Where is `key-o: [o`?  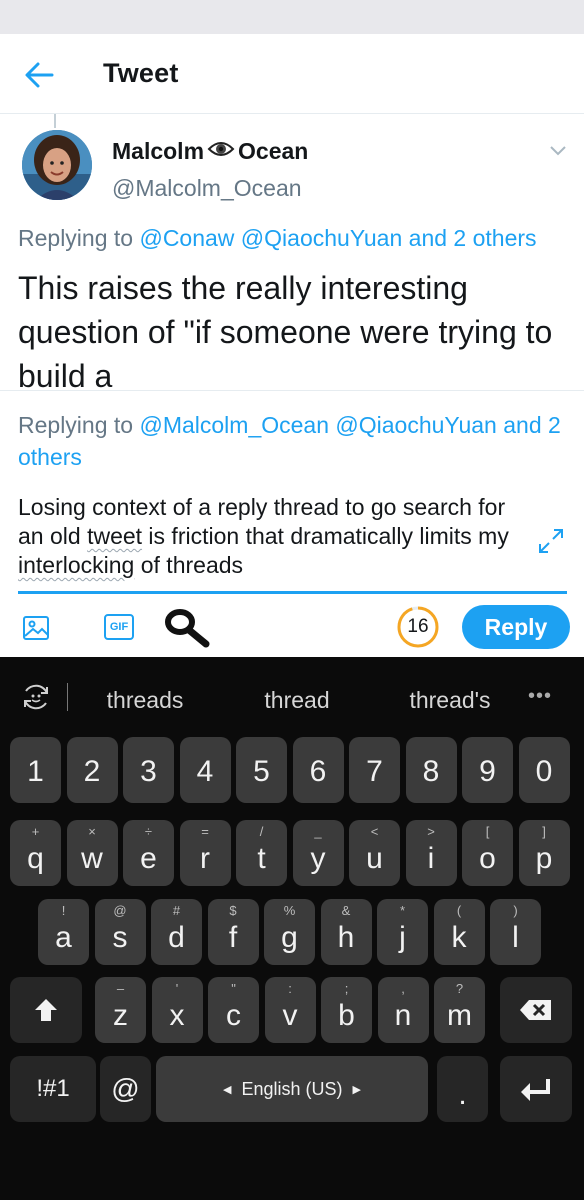
key-o: [o is located at coordinates (487, 853).